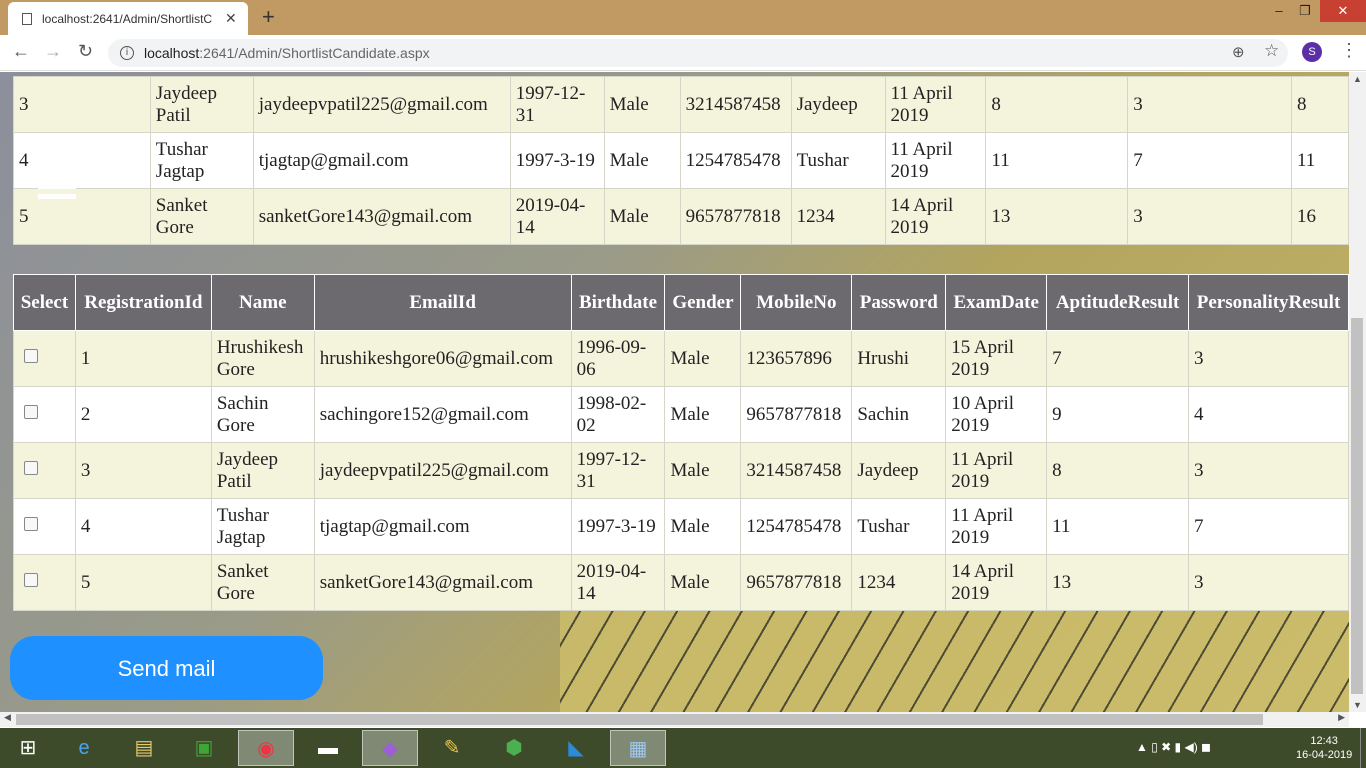 Image resolution: width=1366 pixels, height=768 pixels. What do you see at coordinates (328, 748) in the screenshot?
I see `cmd-icon: ▬` at bounding box center [328, 748].